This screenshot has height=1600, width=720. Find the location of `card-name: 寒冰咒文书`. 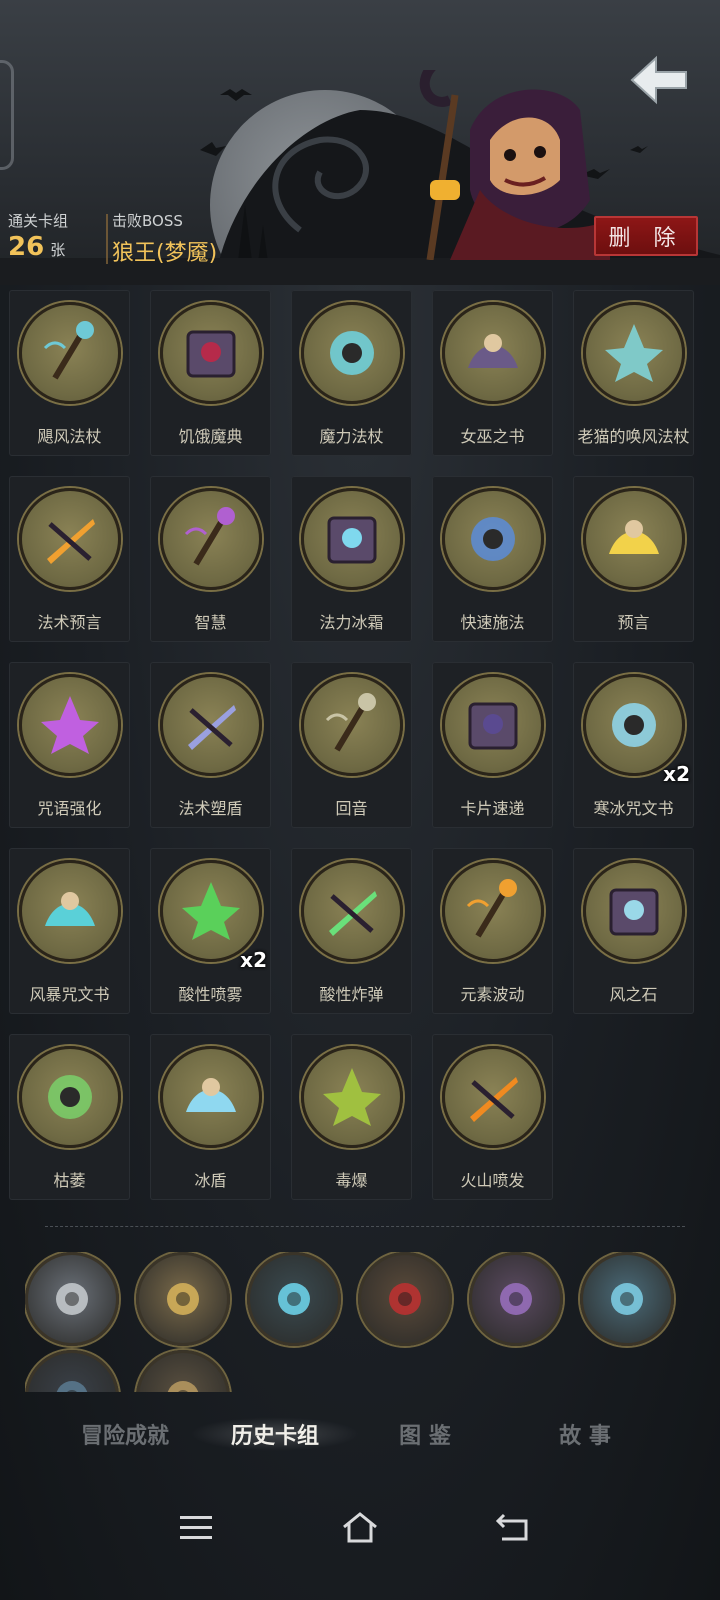

card-name: 寒冰咒文书 is located at coordinates (633, 808).